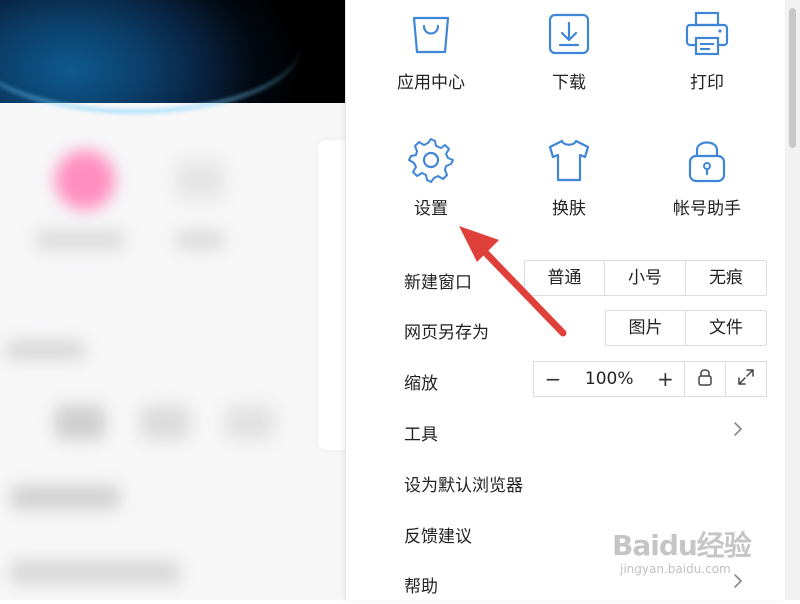 Image resolution: width=800 pixels, height=604 pixels. Describe the element at coordinates (586, 534) in the screenshot. I see `menu-item-feedback: 反馈建议` at that location.